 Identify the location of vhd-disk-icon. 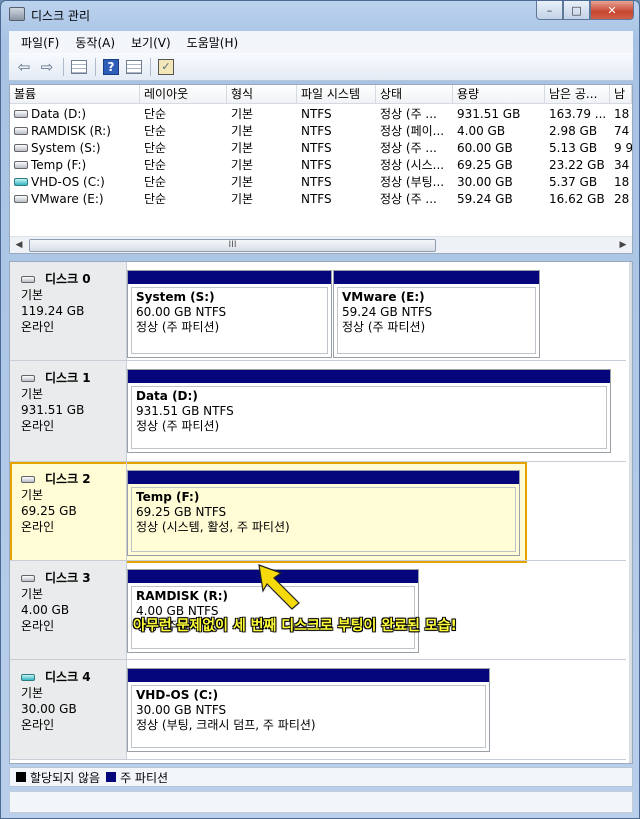
(28, 677).